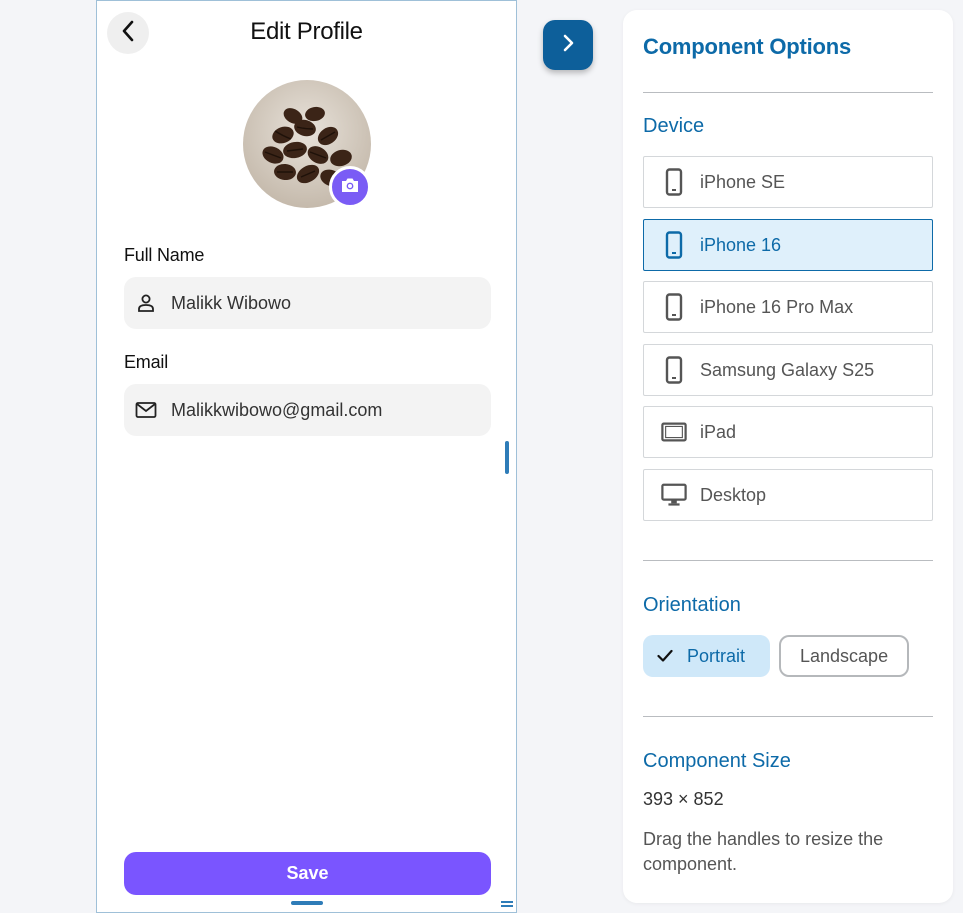 The height and width of the screenshot is (913, 963). What do you see at coordinates (146, 362) in the screenshot?
I see `email-label: Email` at bounding box center [146, 362].